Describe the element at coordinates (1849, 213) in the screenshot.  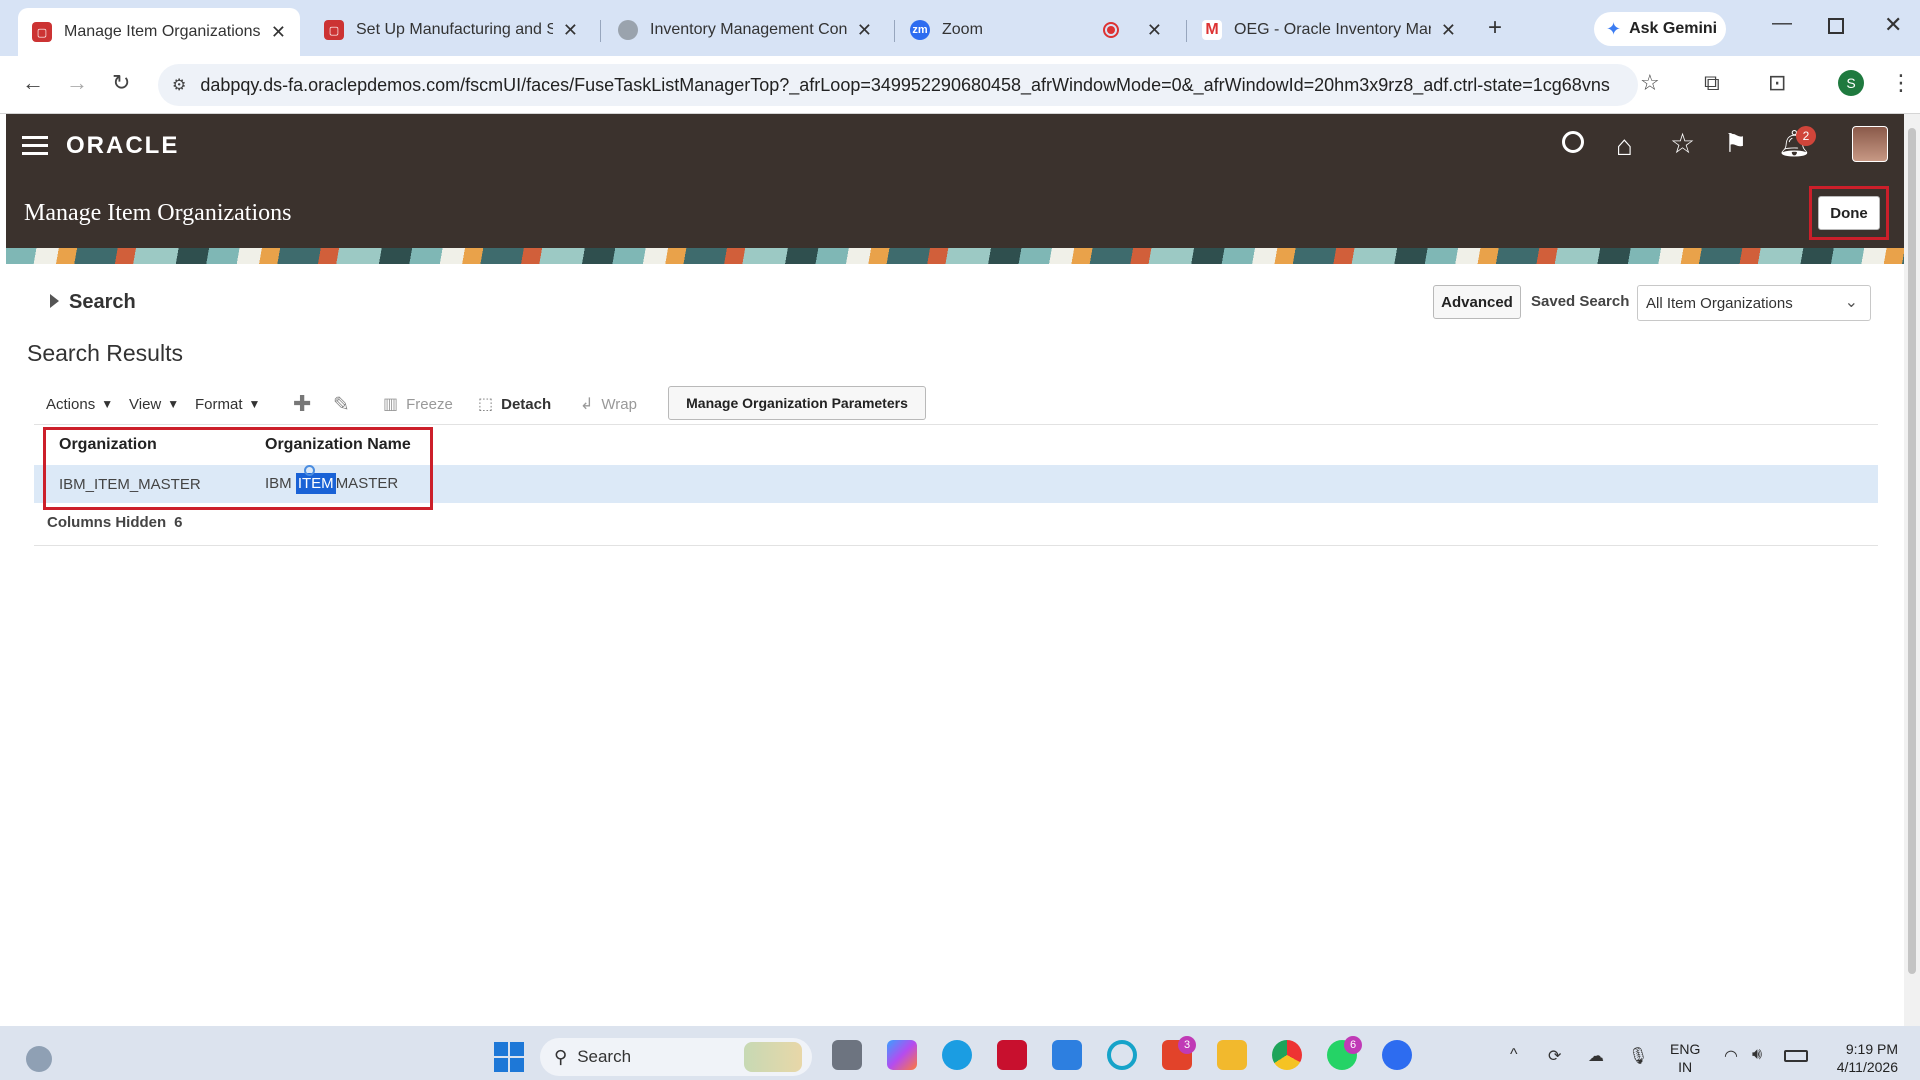
I see `done-button: Done` at that location.